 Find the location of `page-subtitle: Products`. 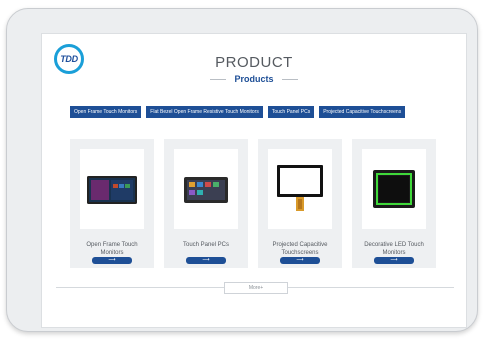

page-subtitle: Products is located at coordinates (254, 79).